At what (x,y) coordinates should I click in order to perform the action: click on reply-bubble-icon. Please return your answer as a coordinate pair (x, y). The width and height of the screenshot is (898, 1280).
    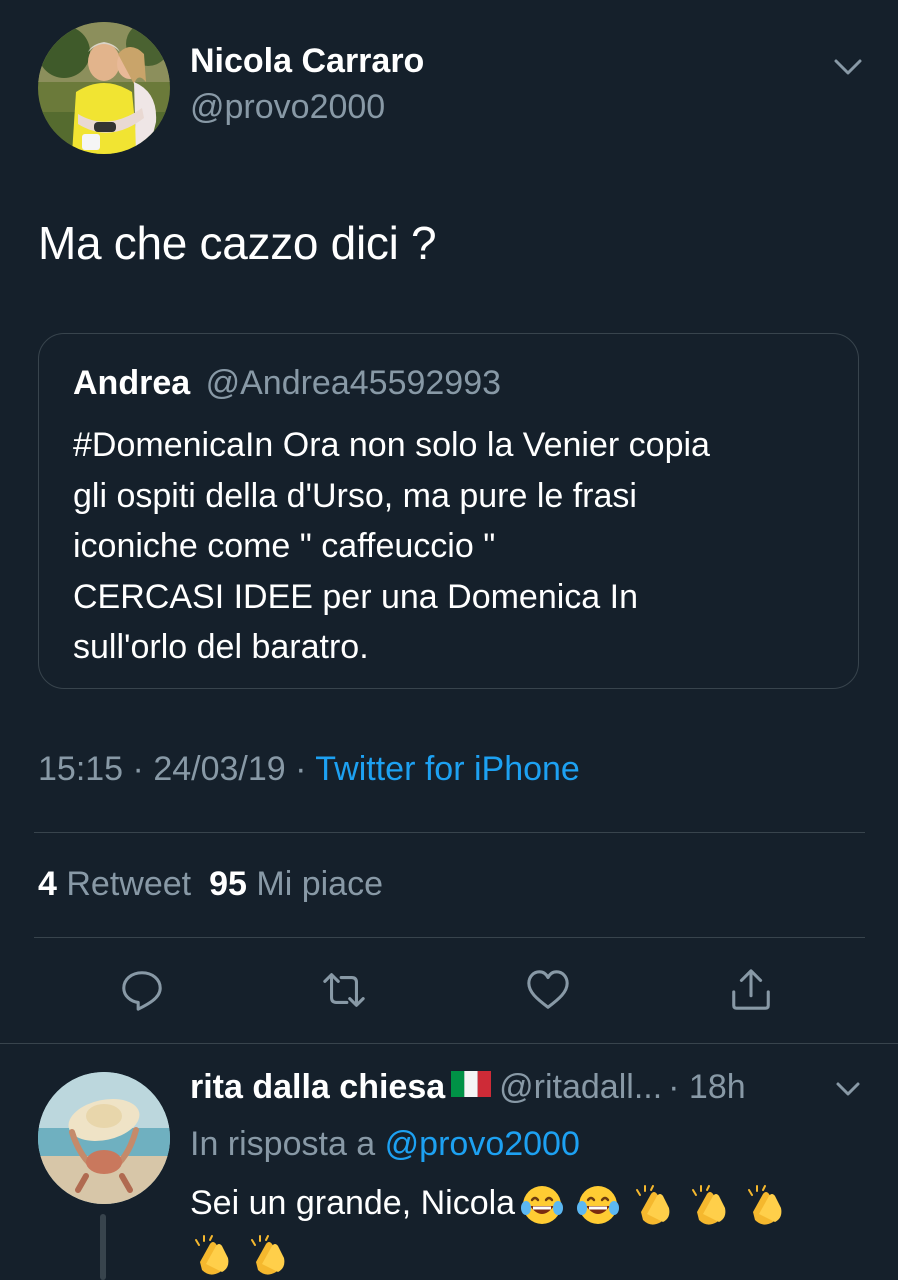
    Looking at the image, I should click on (142, 991).